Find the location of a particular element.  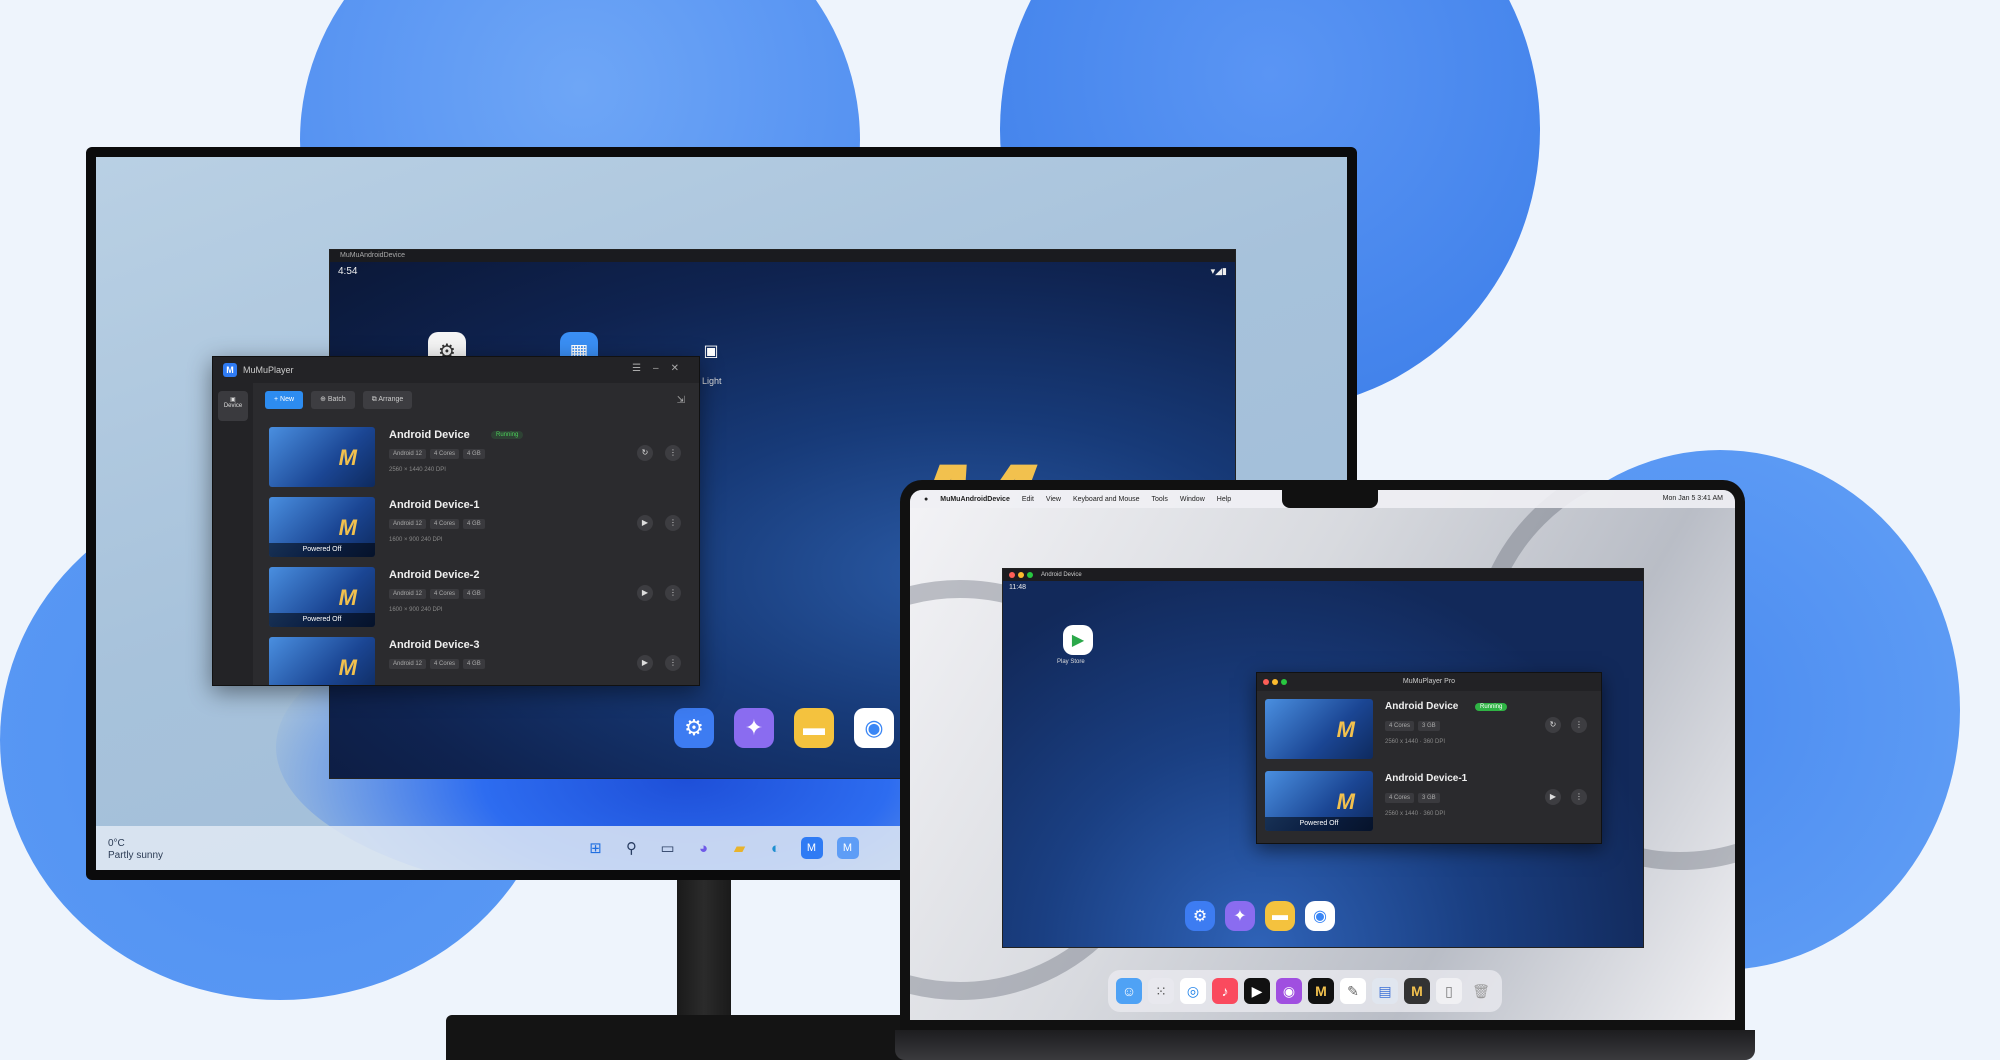

file-explorer-icon: ▰ is located at coordinates (740, 848).